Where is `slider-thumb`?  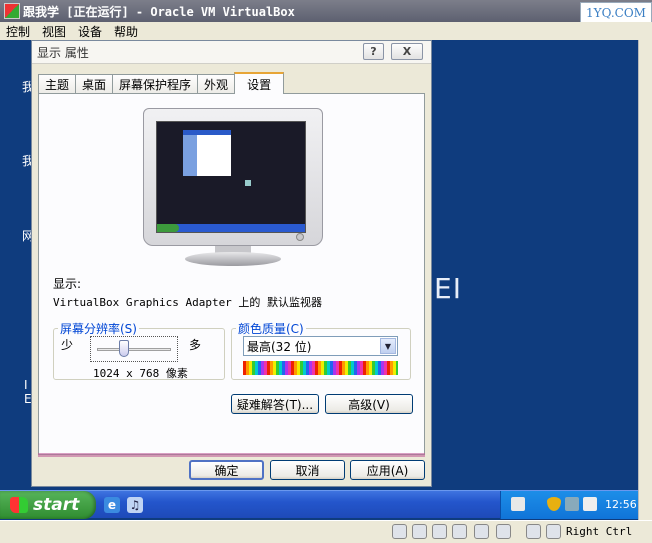 slider-thumb is located at coordinates (124, 348).